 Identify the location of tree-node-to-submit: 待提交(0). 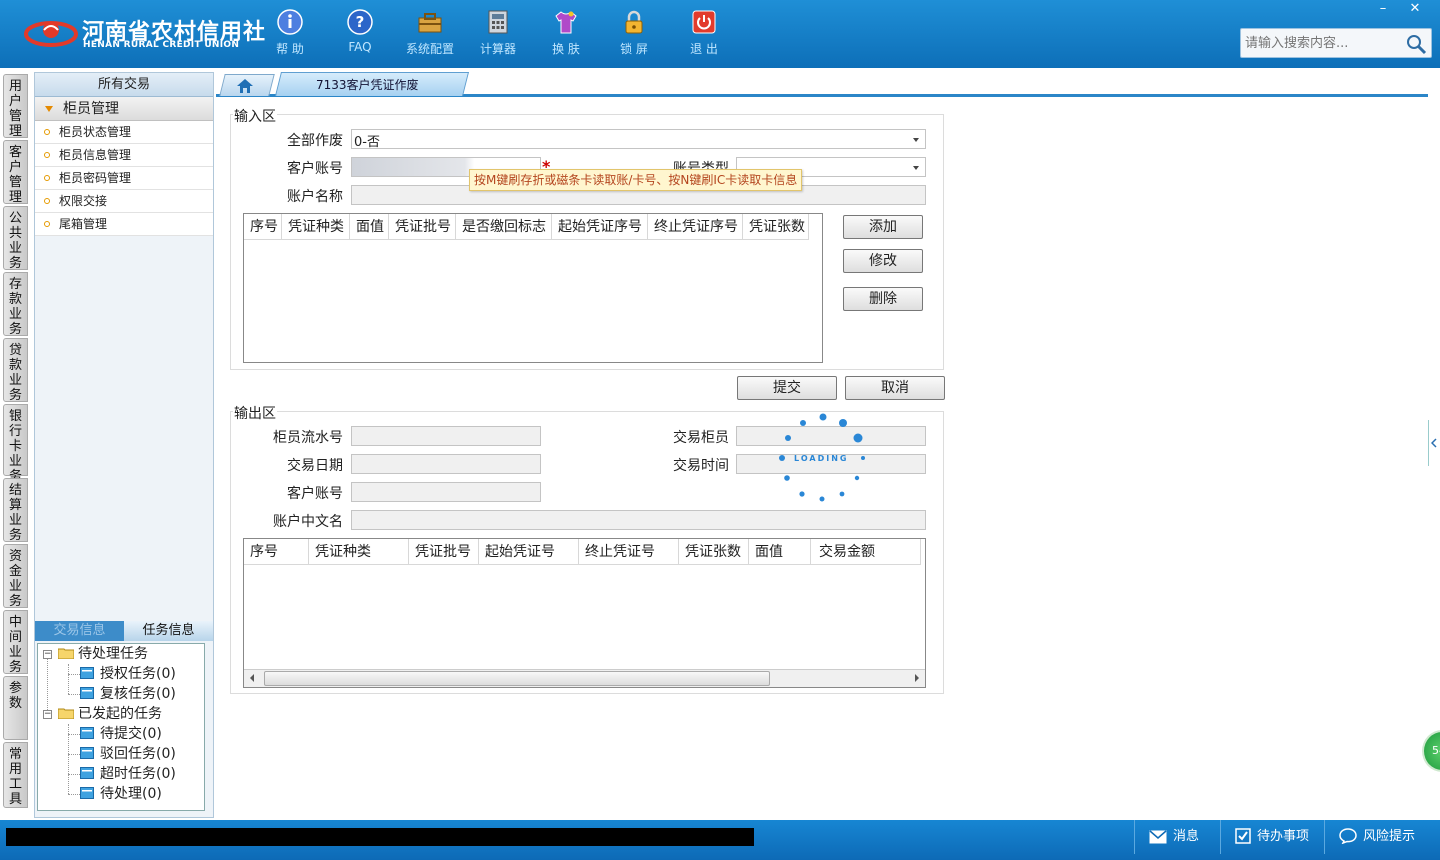
(121, 734).